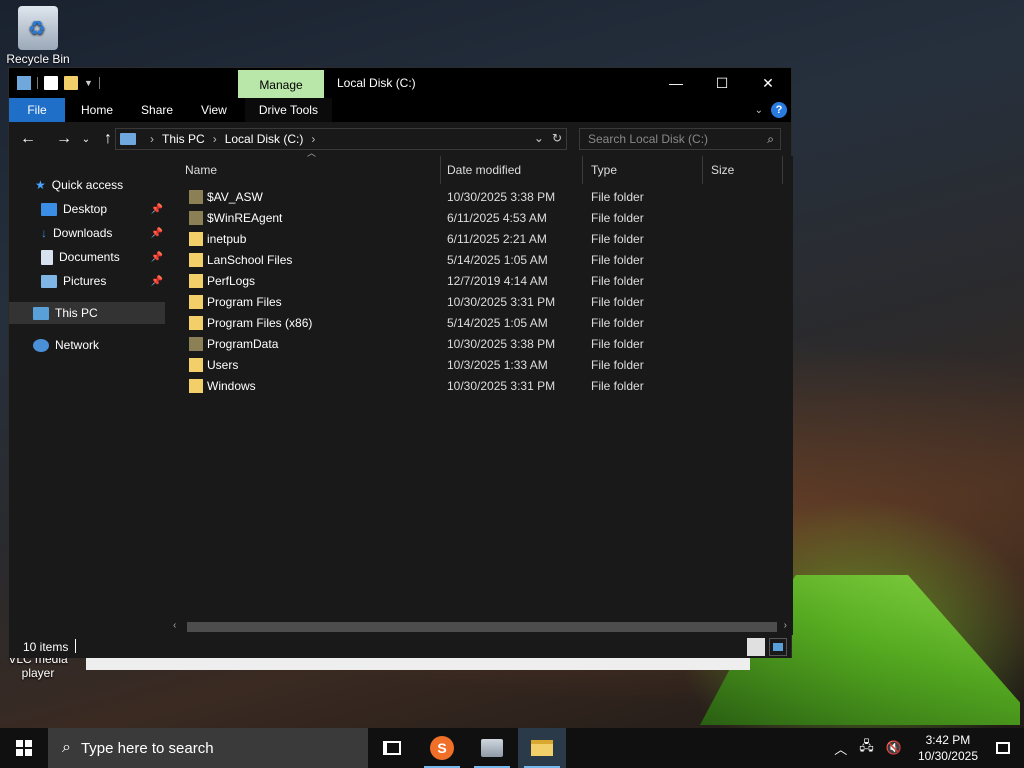 Image resolution: width=1024 pixels, height=768 pixels. What do you see at coordinates (250, 260) in the screenshot?
I see `file-name: LanSchool Files` at bounding box center [250, 260].